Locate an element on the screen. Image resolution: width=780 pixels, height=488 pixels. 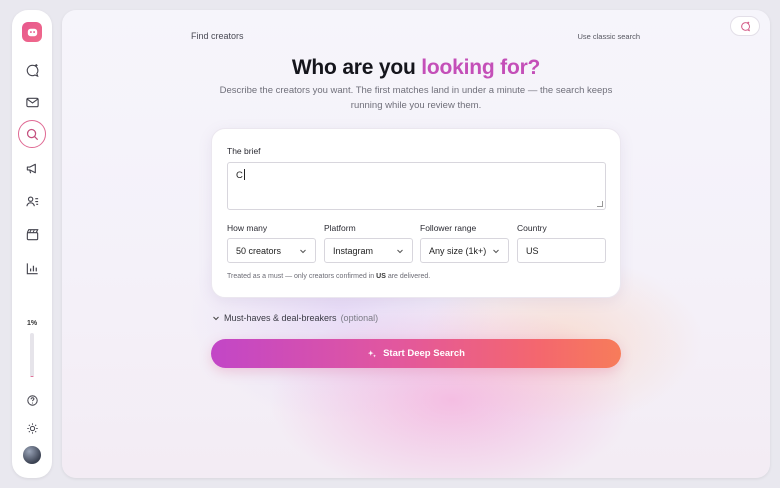
sun-icon is located at coordinates (32, 428).